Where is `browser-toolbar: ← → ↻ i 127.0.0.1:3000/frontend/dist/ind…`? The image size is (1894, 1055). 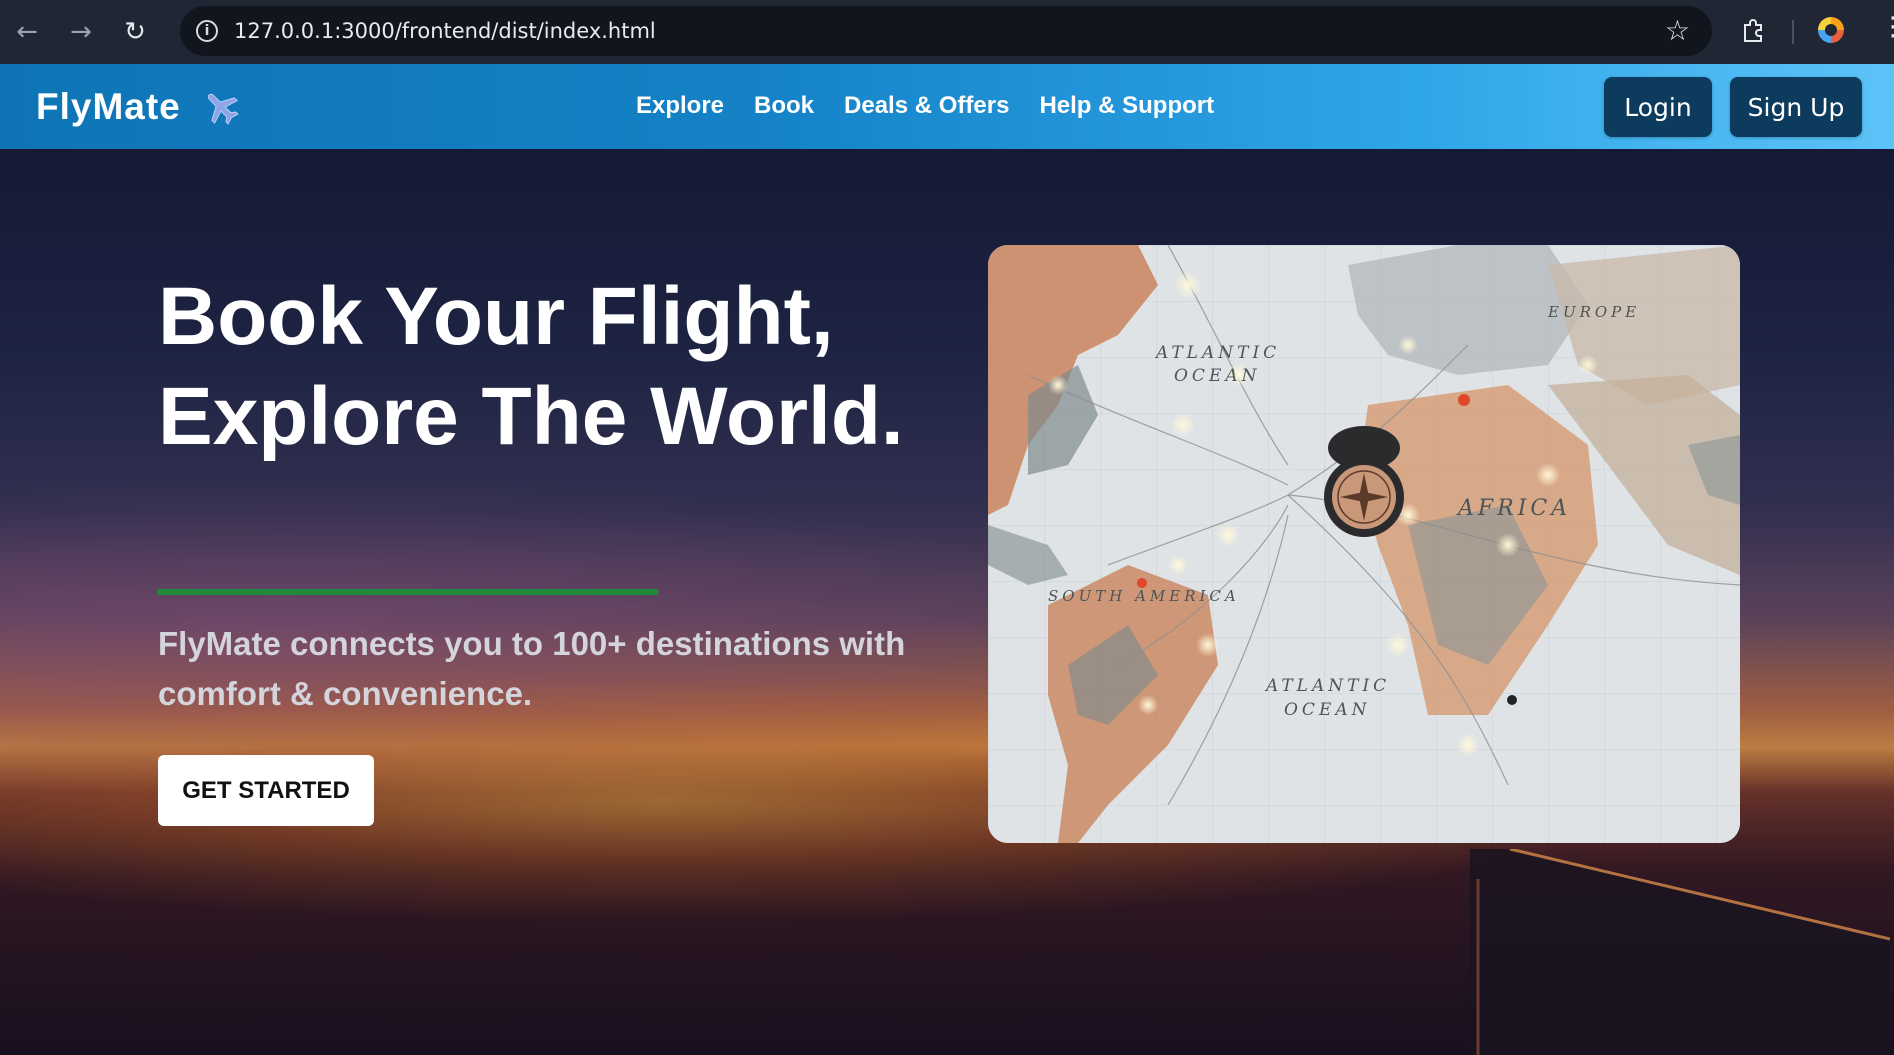
browser-toolbar: ← → ↻ i 127.0.0.1:3000/frontend/dist/ind… is located at coordinates (947, 32).